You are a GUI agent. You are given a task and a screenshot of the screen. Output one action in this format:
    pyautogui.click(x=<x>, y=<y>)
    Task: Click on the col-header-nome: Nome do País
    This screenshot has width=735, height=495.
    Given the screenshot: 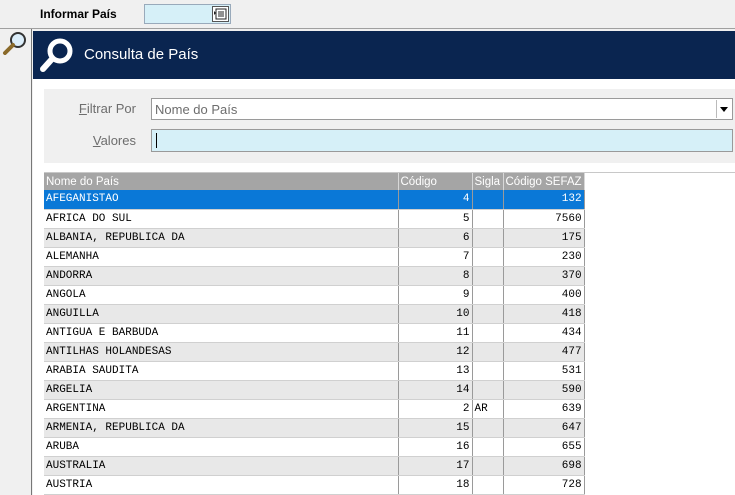 What is the action you would take?
    pyautogui.click(x=221, y=181)
    